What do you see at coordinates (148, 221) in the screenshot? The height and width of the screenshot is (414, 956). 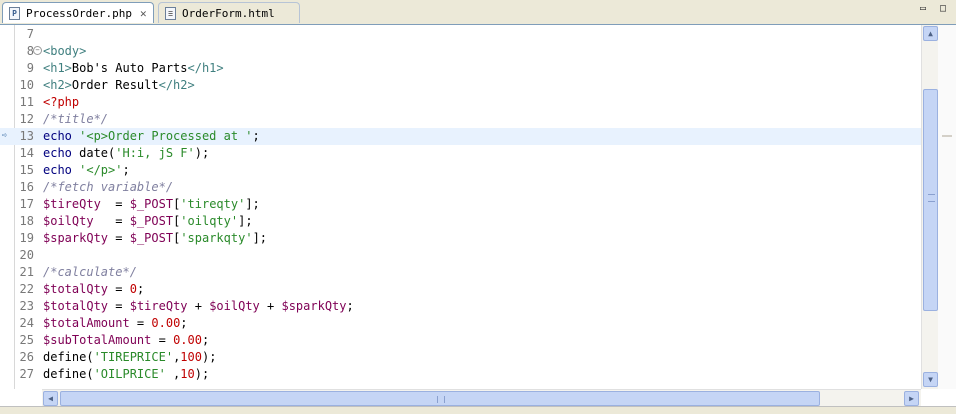 I see `line-source: $oilQty = $_POST['oilqty'];` at bounding box center [148, 221].